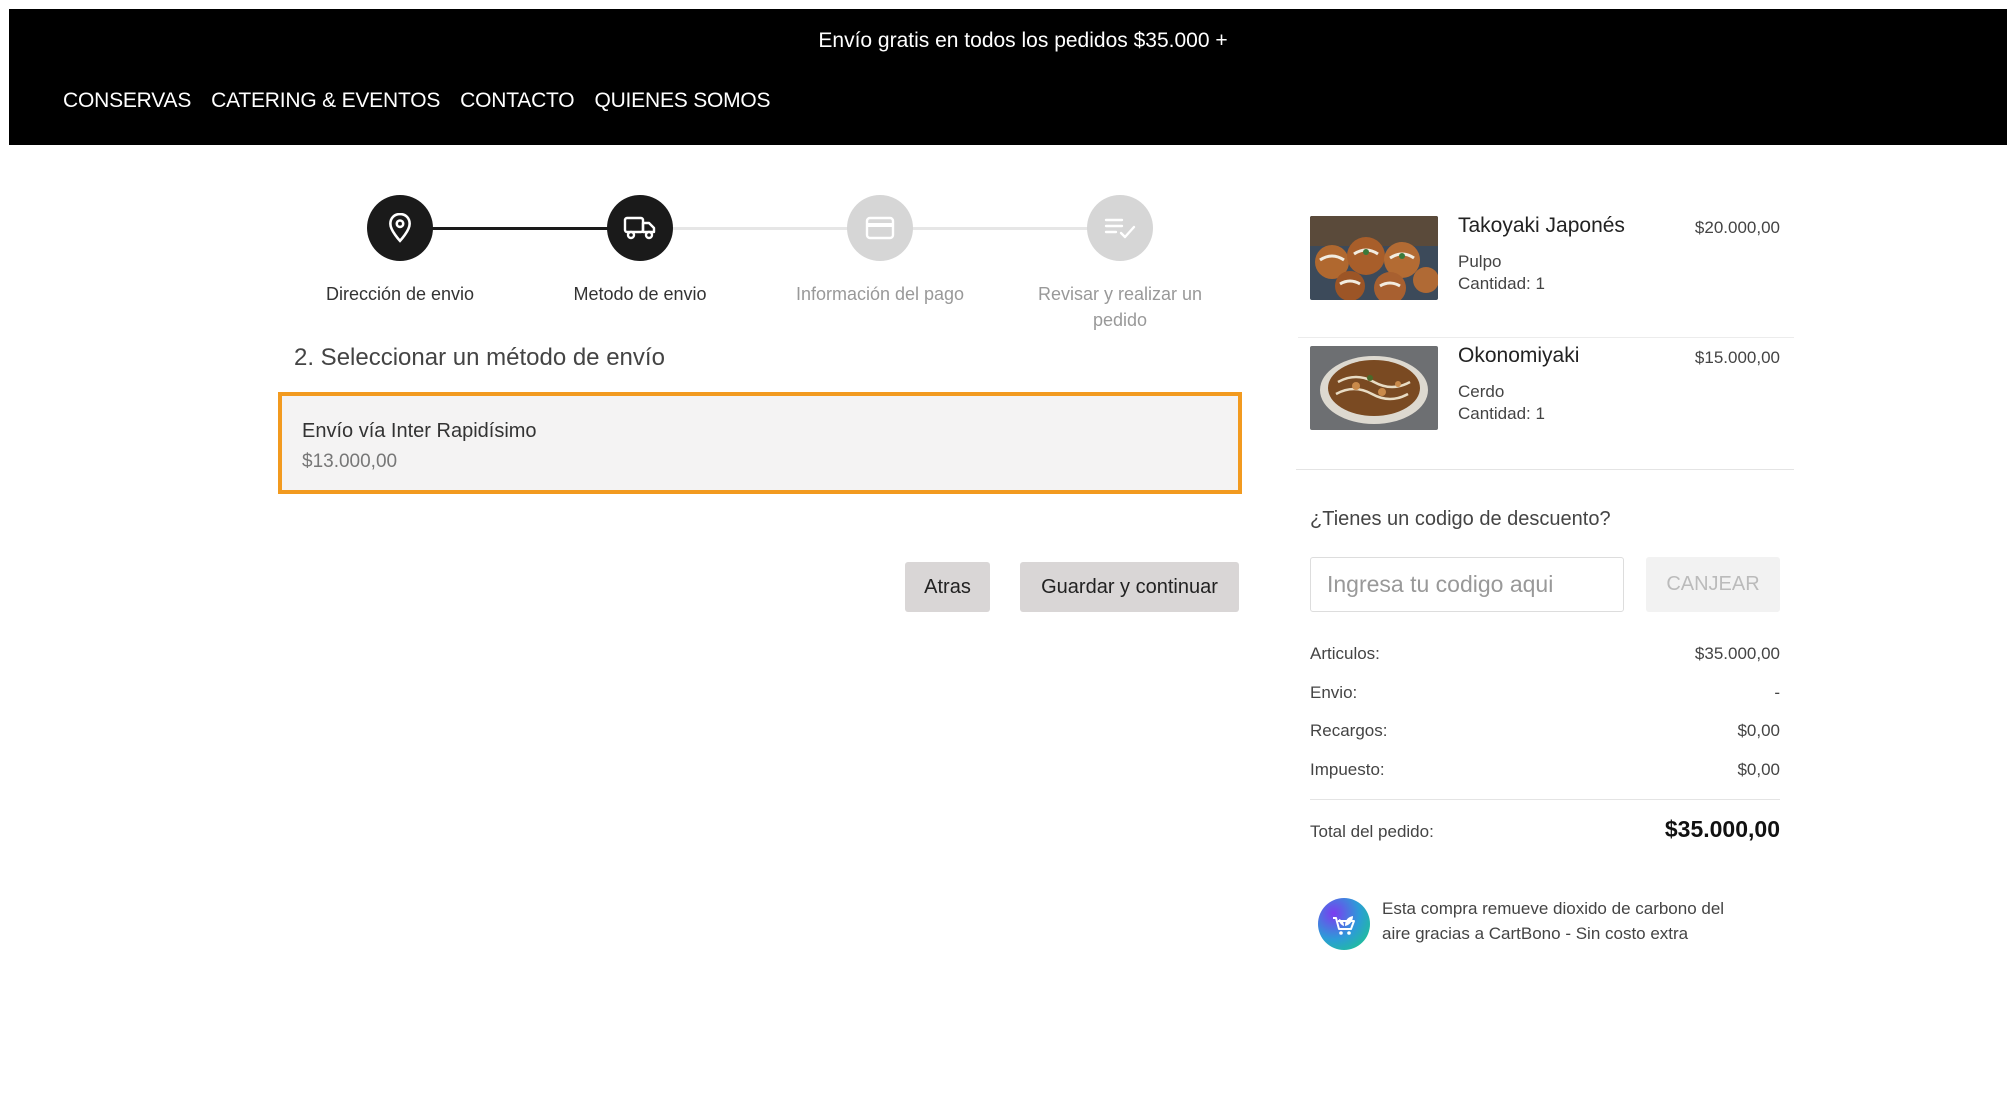 Image resolution: width=2016 pixels, height=1116 pixels. What do you see at coordinates (479, 357) in the screenshot?
I see `shipping-section-title: 2. Seleccionar un método de envío` at bounding box center [479, 357].